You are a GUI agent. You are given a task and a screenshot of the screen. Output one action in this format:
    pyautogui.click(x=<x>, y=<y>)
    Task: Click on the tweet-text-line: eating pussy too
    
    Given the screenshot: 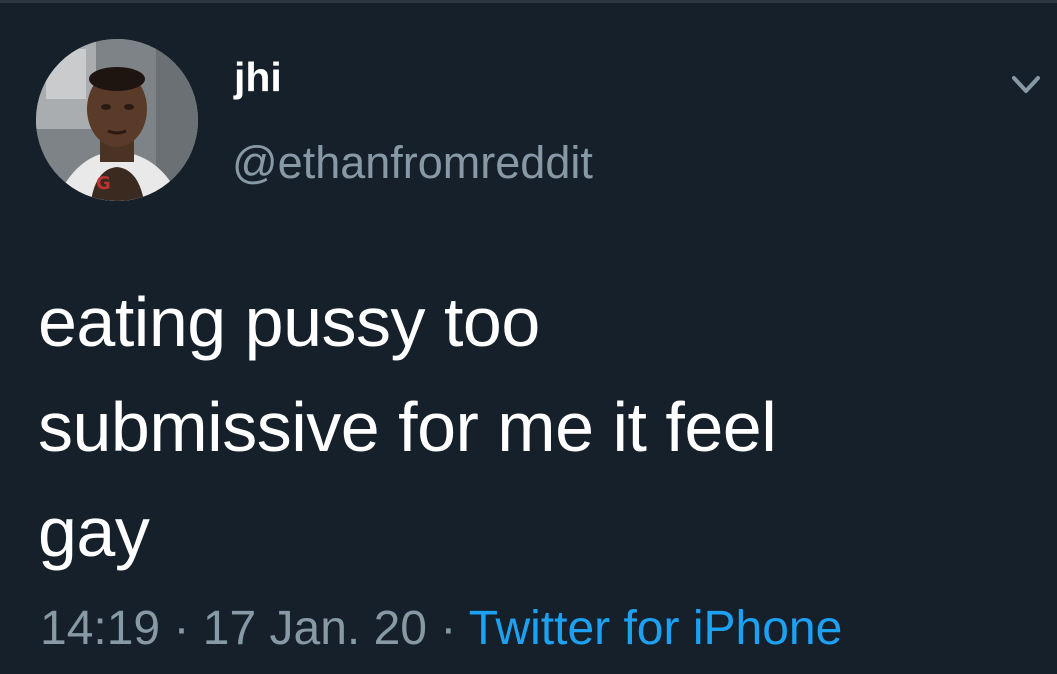 What is the action you would take?
    pyautogui.click(x=289, y=322)
    